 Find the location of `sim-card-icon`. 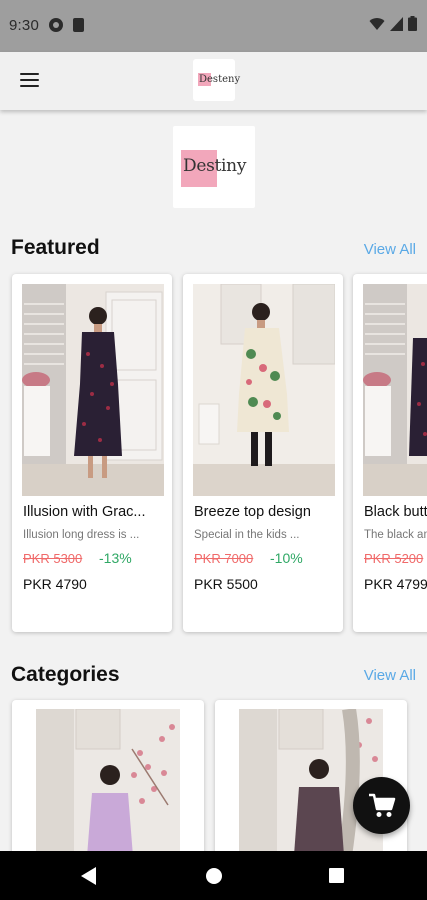

sim-card-icon is located at coordinates (78, 25).